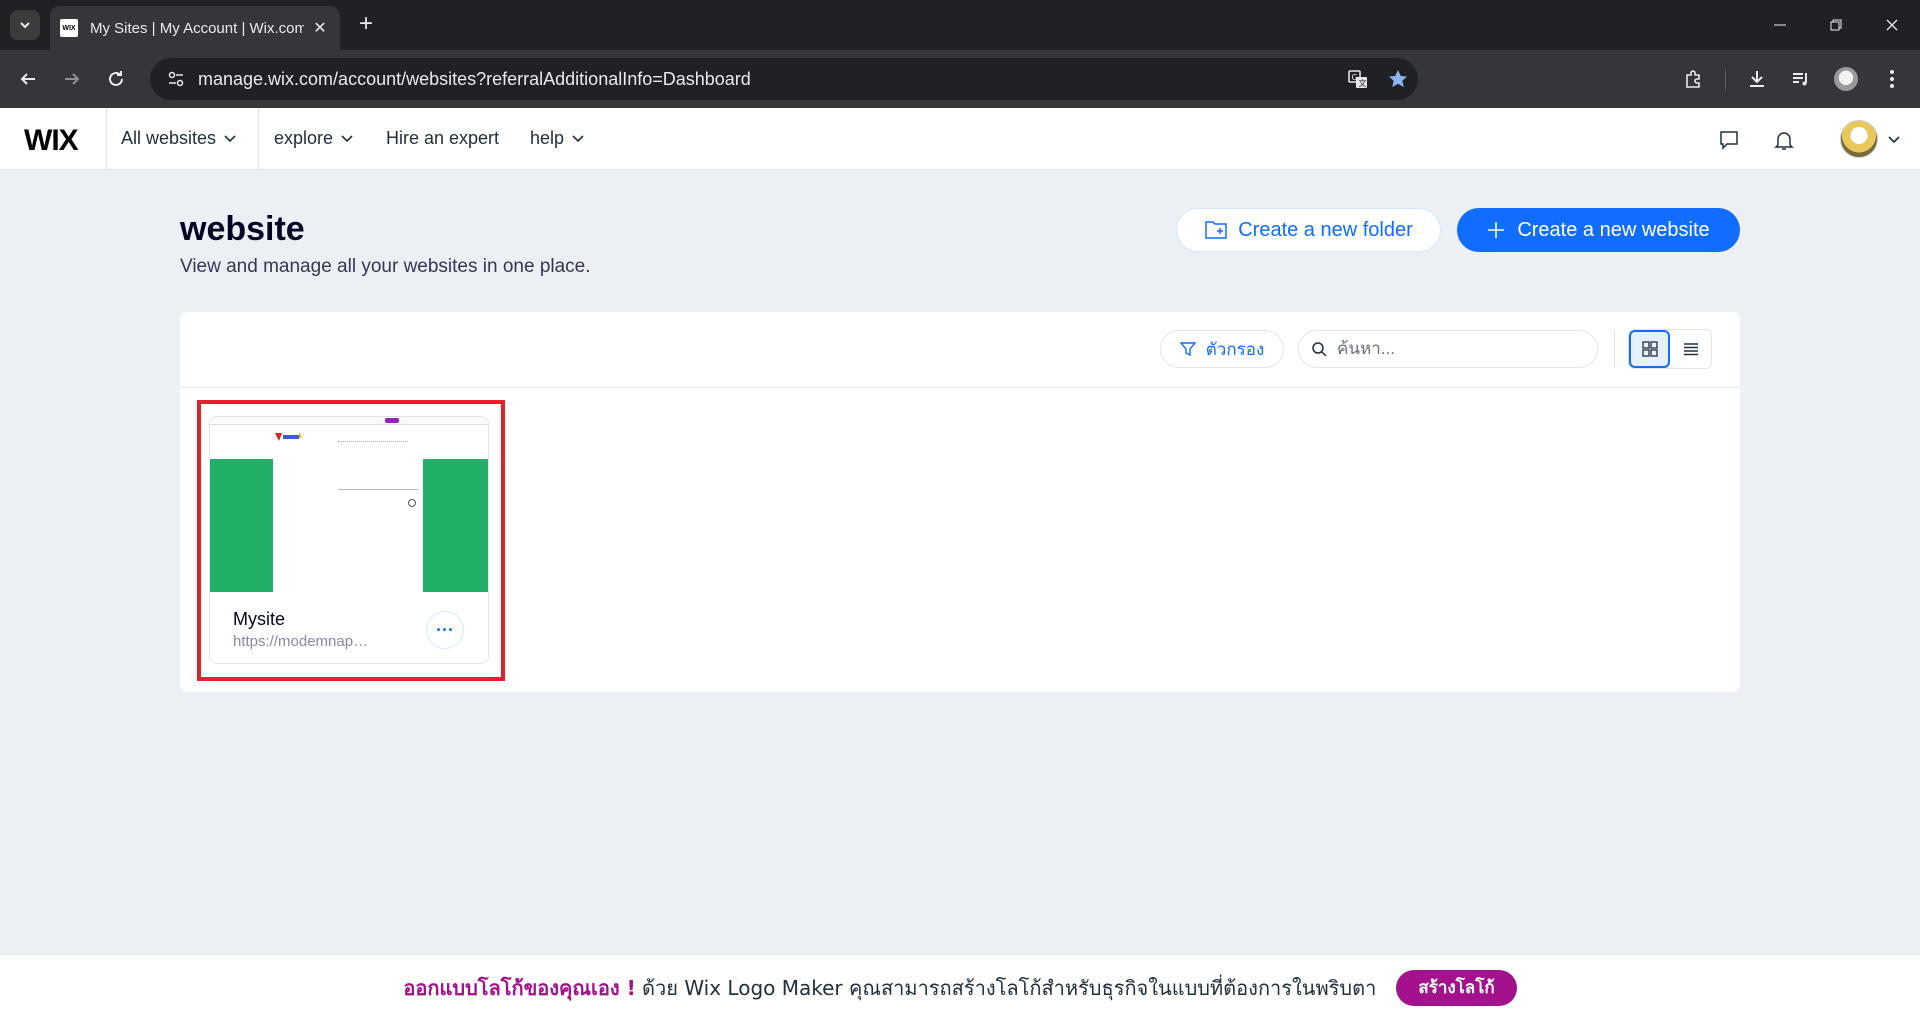 This screenshot has width=1920, height=1020. Describe the element at coordinates (1456, 987) in the screenshot. I see `create-logo-button: สร้างโลโก้` at that location.